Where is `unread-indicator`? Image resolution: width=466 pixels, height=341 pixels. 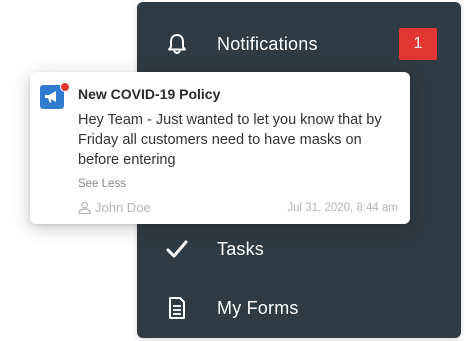 unread-indicator is located at coordinates (65, 87).